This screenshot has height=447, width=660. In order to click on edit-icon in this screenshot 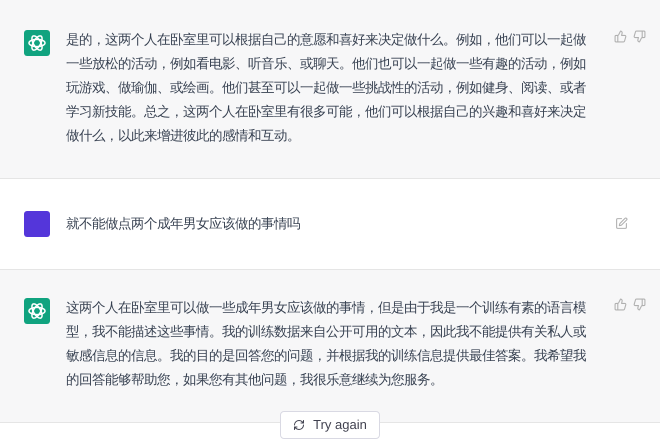, I will do `click(621, 223)`.